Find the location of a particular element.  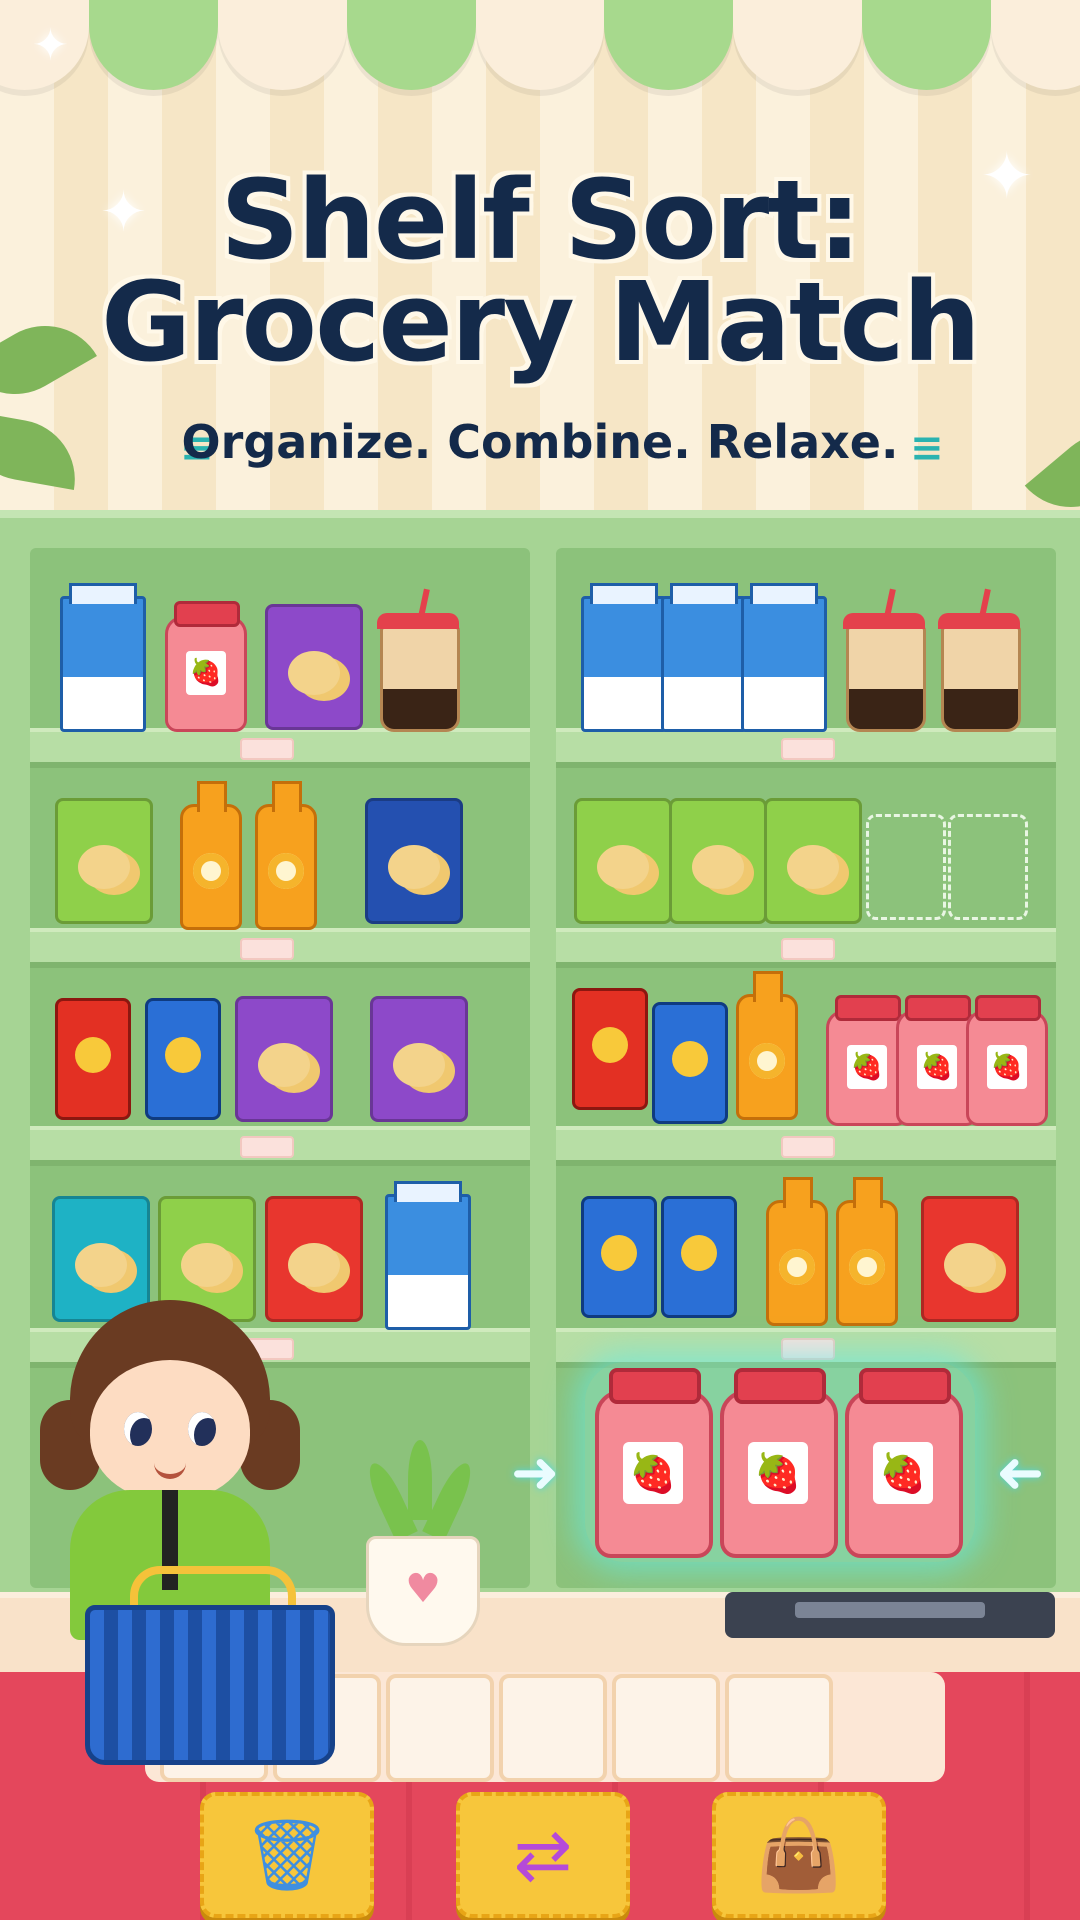

blue-chip-bag is located at coordinates (414, 861).